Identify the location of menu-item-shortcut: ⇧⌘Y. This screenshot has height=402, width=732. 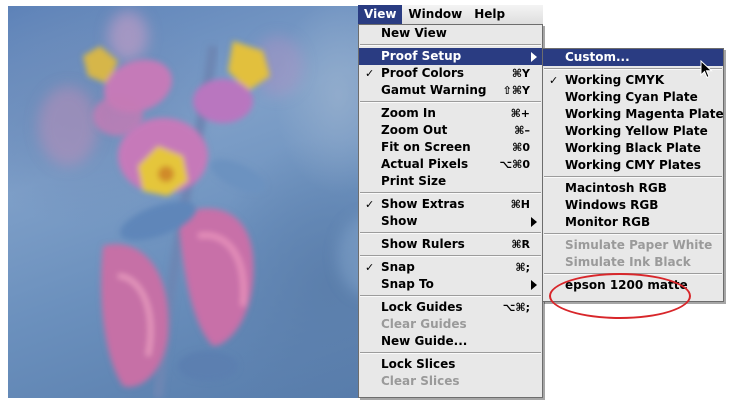
(516, 90).